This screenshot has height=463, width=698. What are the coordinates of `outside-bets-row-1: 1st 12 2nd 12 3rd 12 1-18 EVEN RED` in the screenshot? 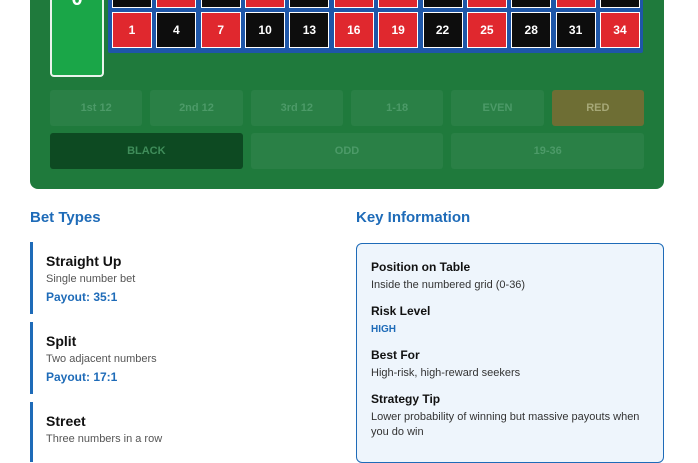 It's located at (347, 108).